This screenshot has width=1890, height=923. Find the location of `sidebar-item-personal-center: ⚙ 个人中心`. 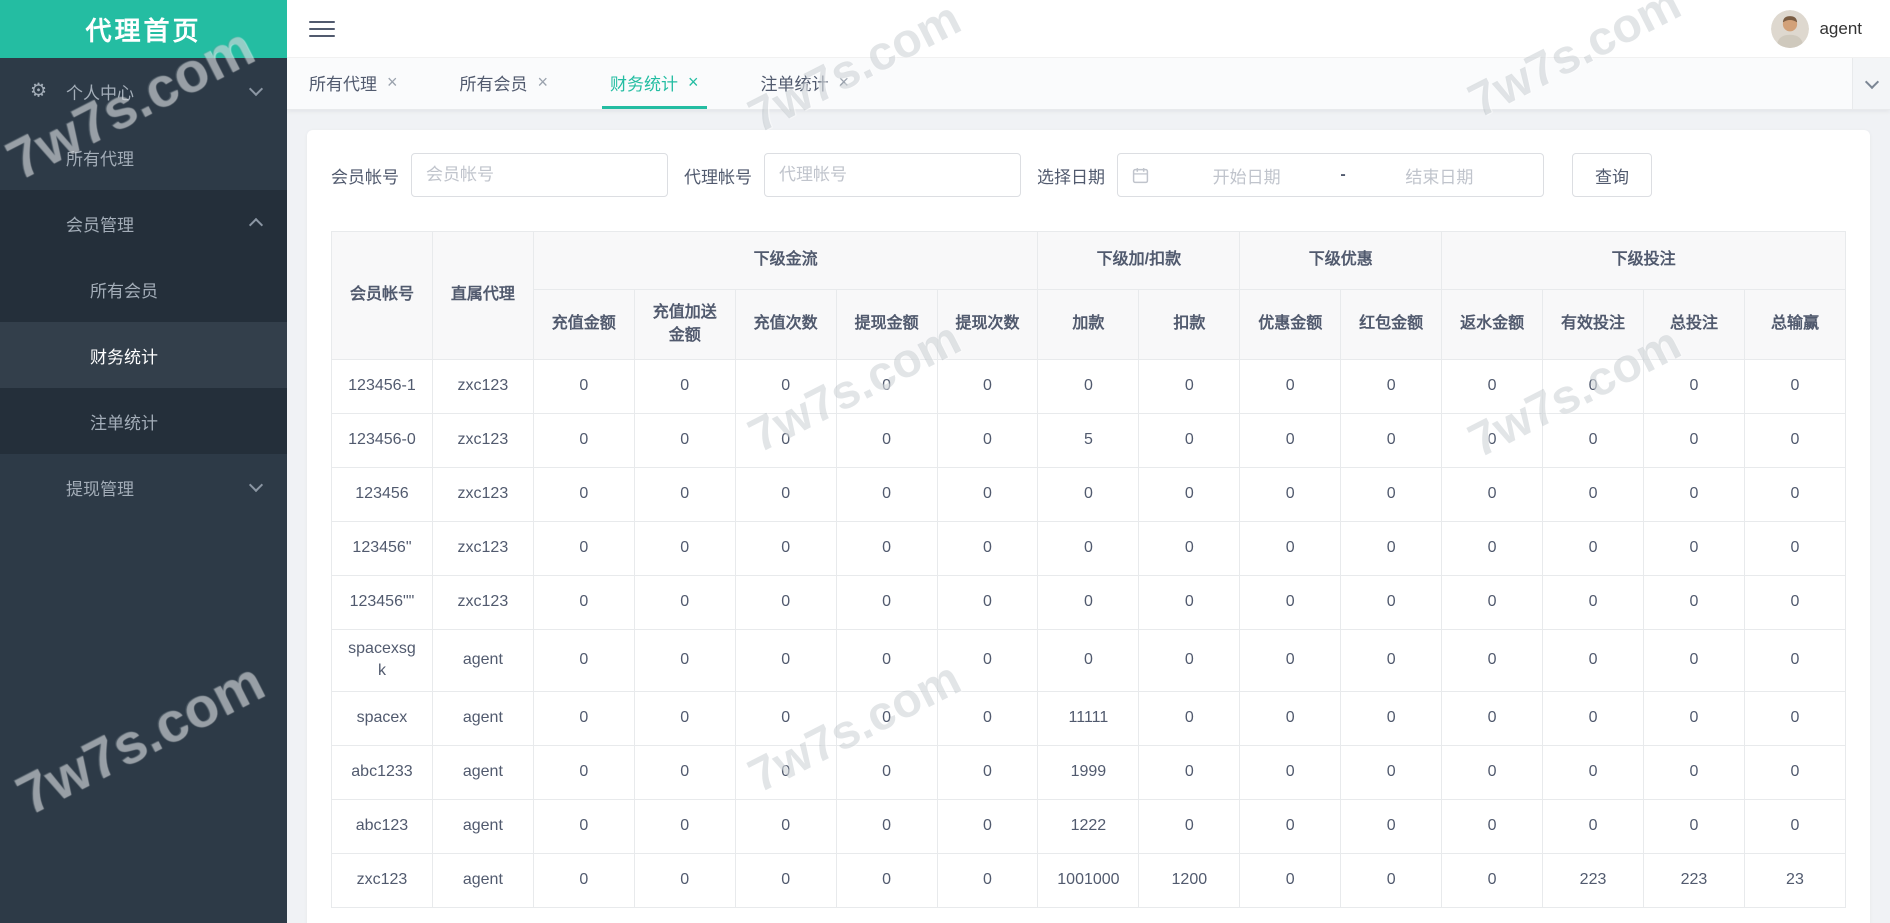

sidebar-item-personal-center: ⚙ 个人中心 is located at coordinates (143, 91).